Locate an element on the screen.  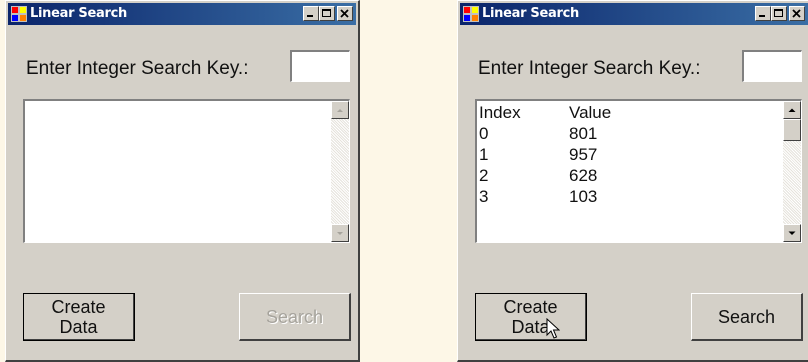
listbox-rows: Index Value 0 801 1 957 2 628 3 103 is located at coordinates (619, 155).